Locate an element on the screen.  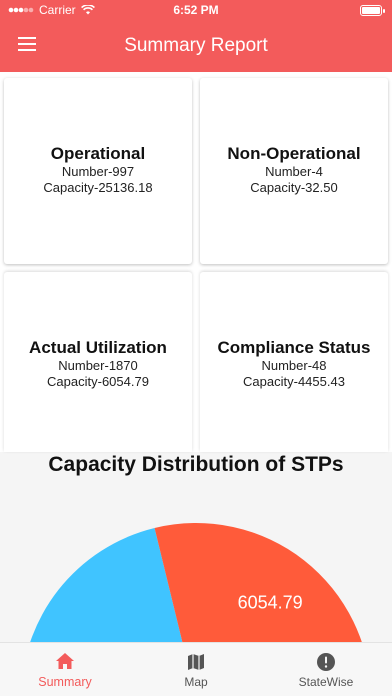
card-capacity: Capacity-25136.18 is located at coordinates (98, 187).